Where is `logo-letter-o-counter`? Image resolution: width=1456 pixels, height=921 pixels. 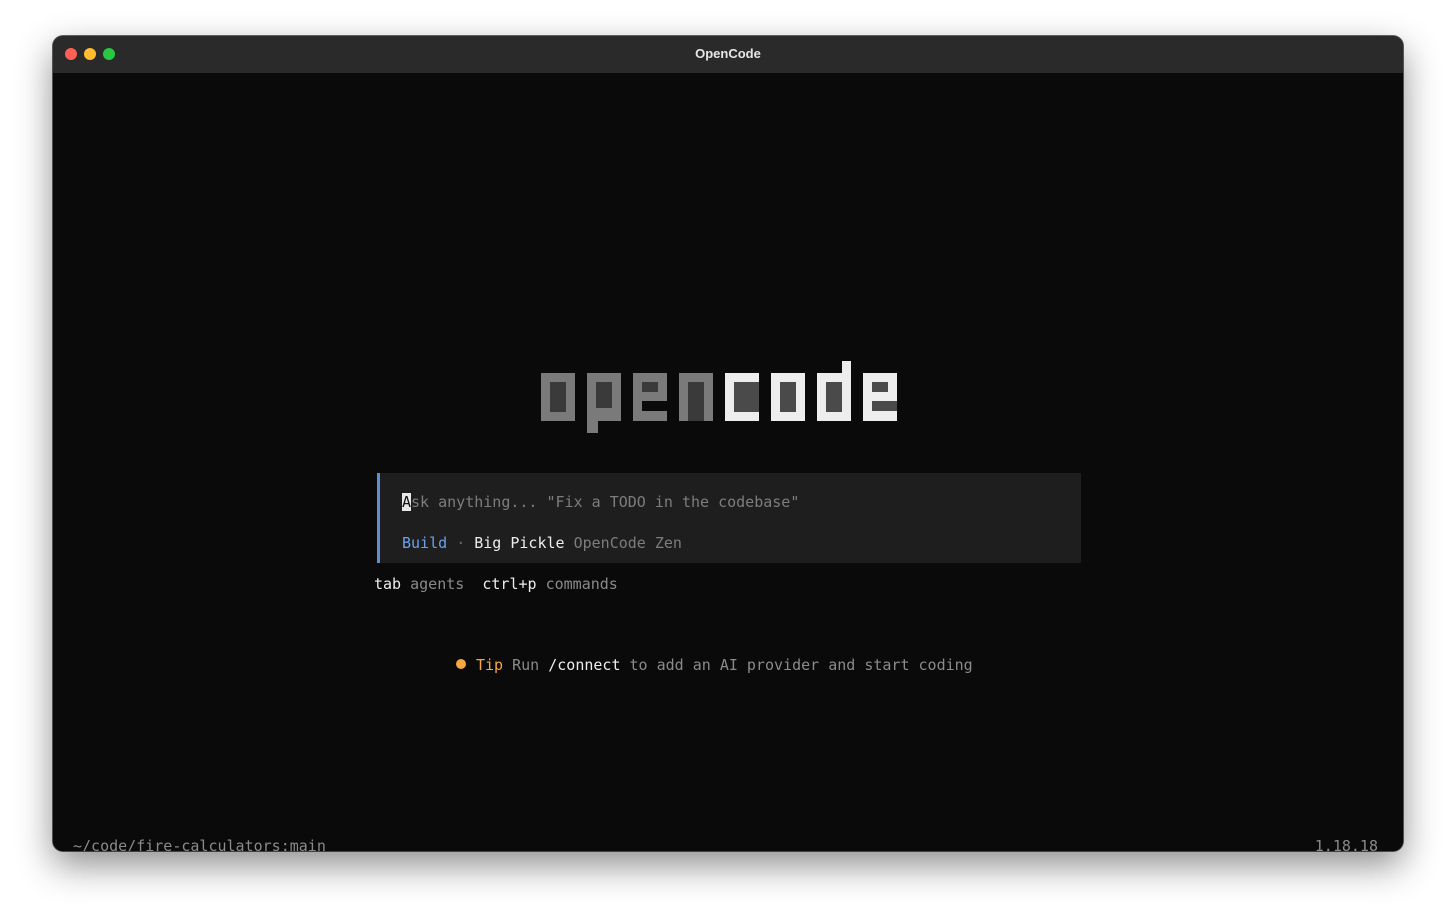
logo-letter-o-counter is located at coordinates (558, 397).